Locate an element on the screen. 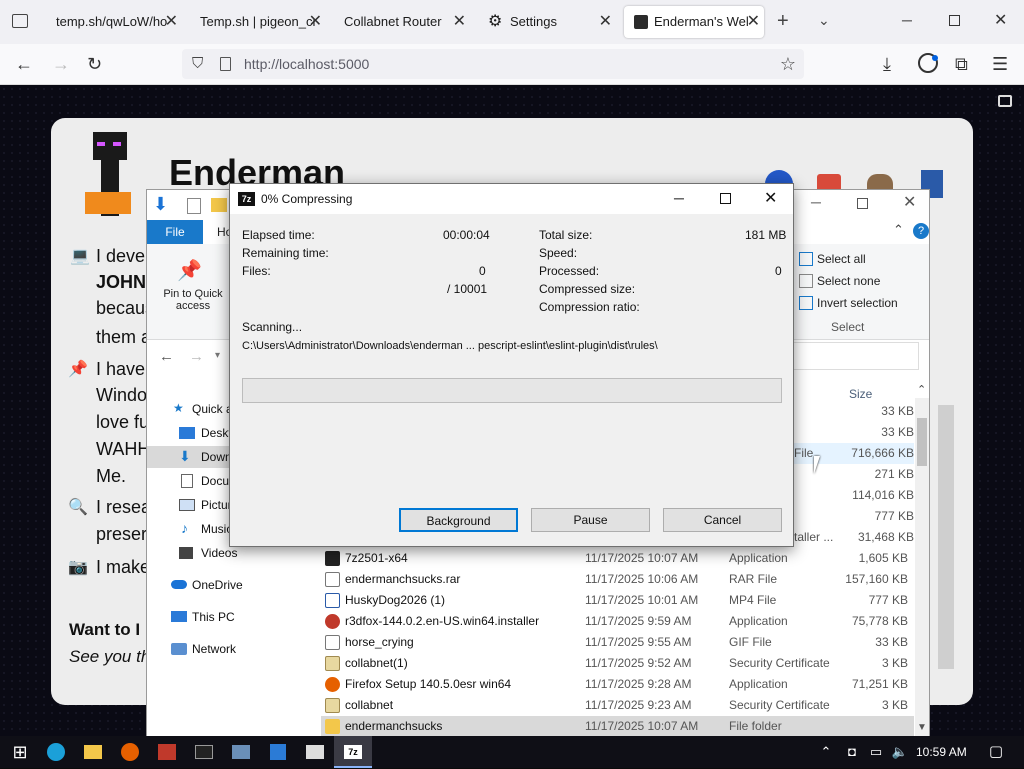 The image size is (1024, 769). bookmark-star-icon: ☆ is located at coordinates (788, 64).